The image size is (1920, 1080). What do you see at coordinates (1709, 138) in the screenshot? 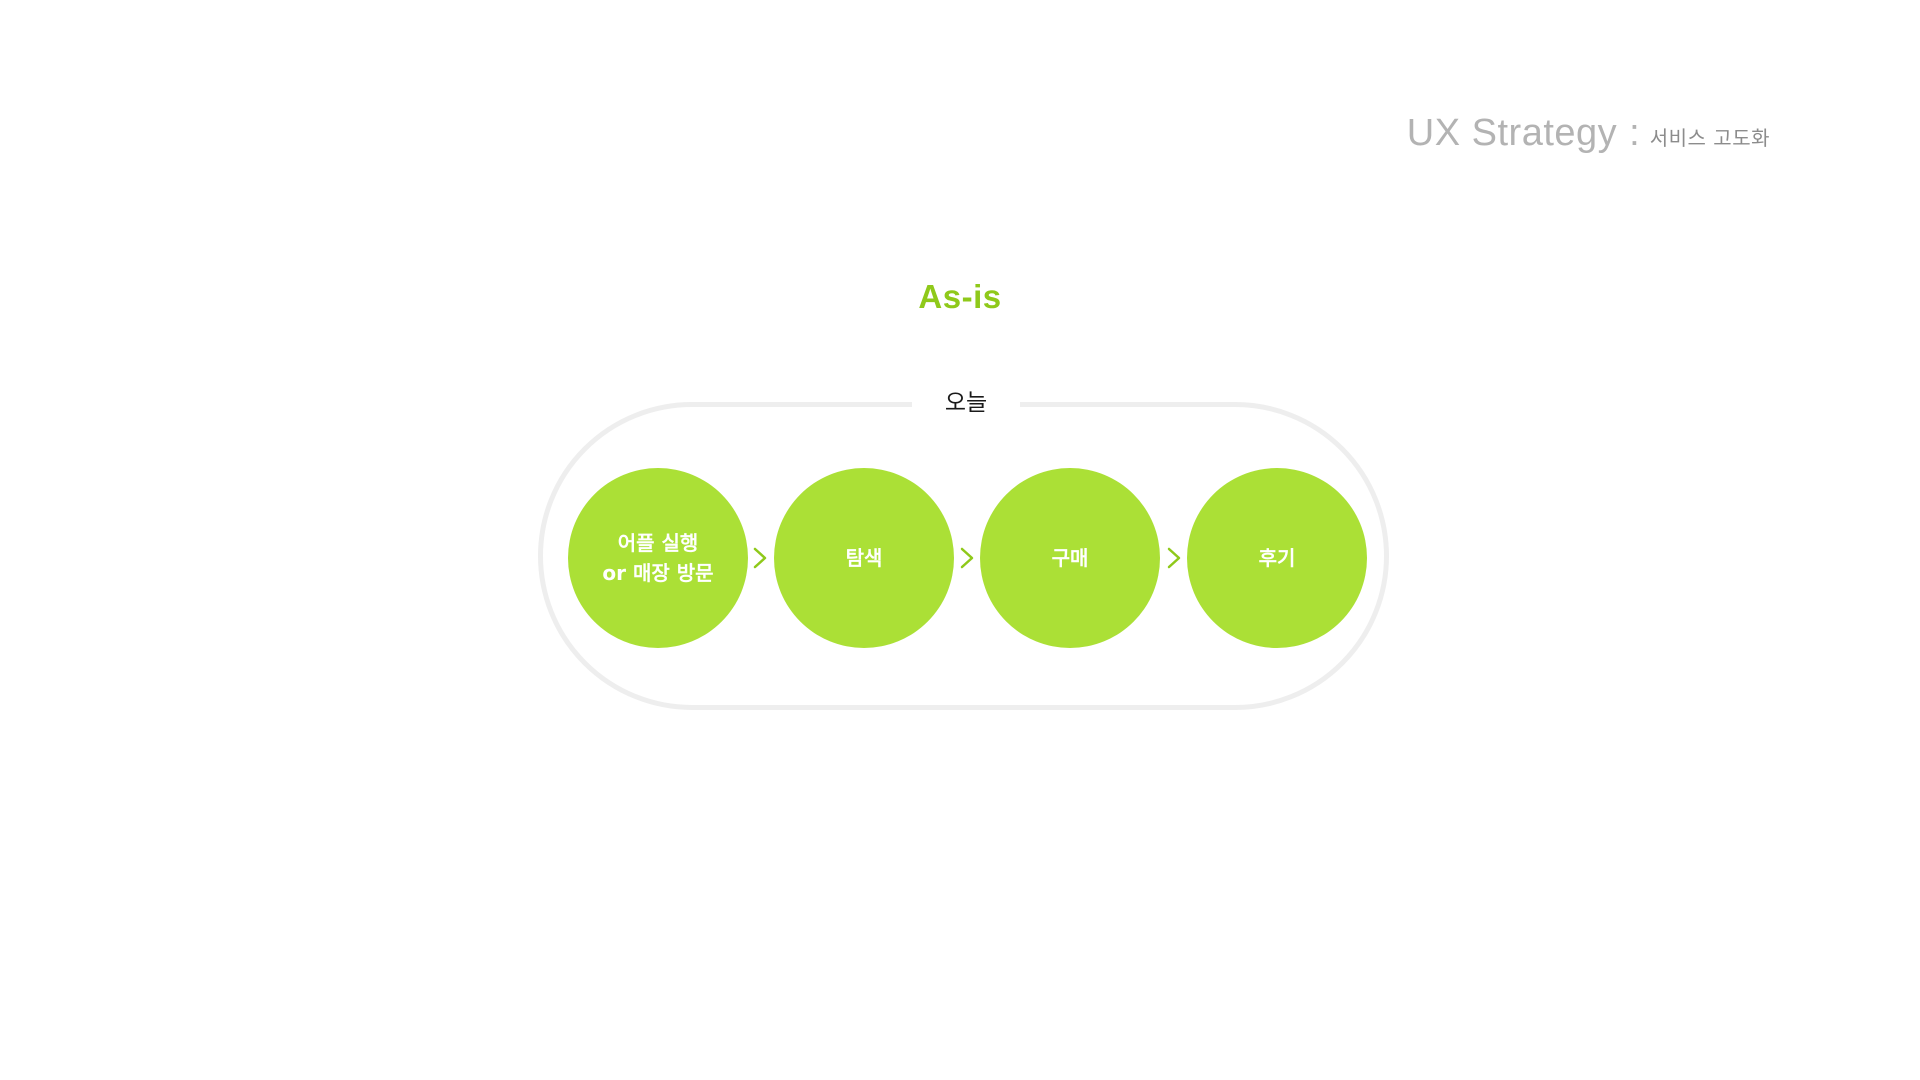
I see `header-subtitle: 서비스 고도화` at bounding box center [1709, 138].